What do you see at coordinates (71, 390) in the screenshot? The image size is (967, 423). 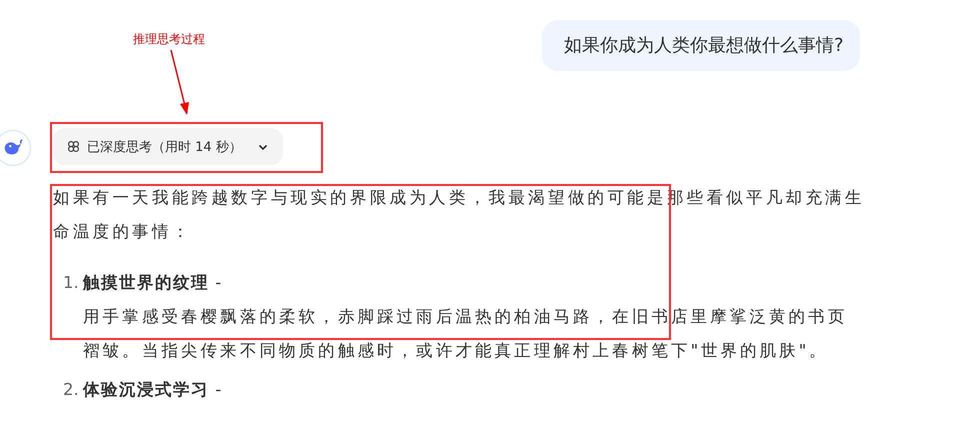 I see `list-number: 2.` at bounding box center [71, 390].